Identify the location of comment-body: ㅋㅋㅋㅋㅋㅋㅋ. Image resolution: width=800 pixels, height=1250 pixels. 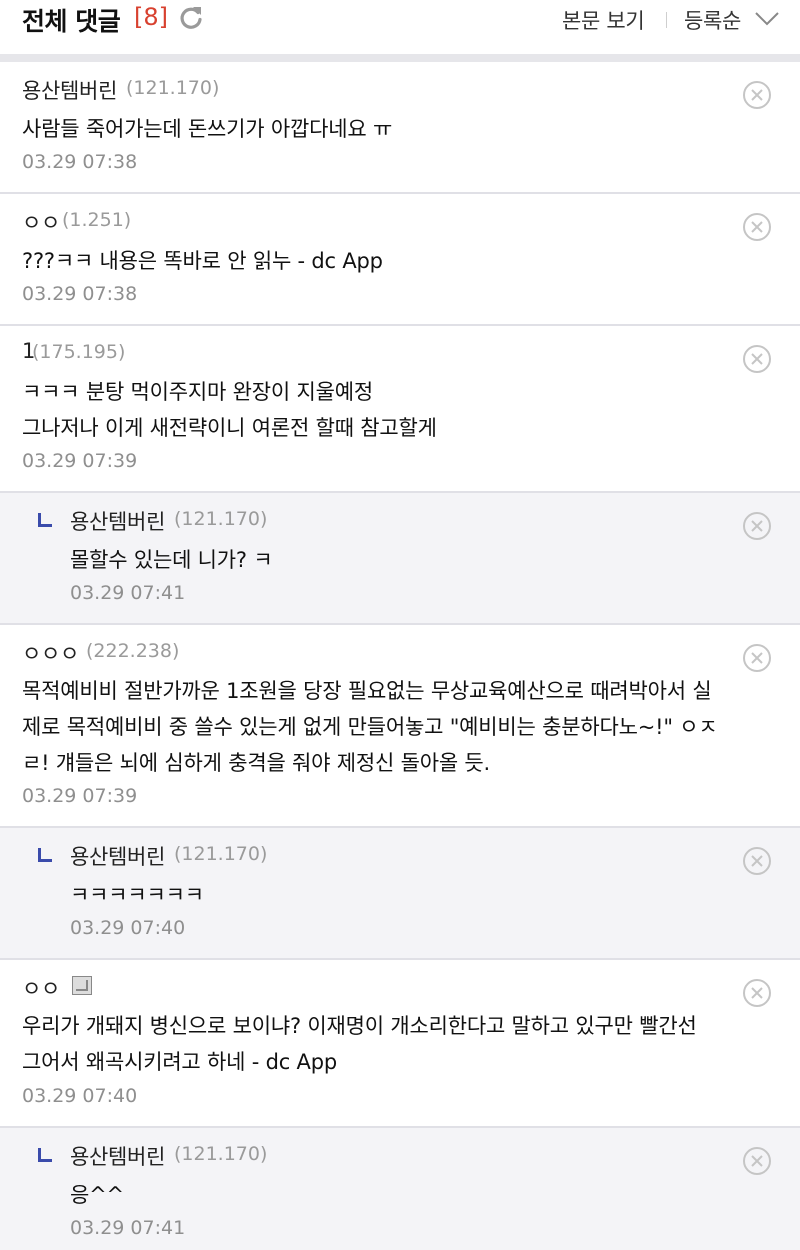
(137, 895).